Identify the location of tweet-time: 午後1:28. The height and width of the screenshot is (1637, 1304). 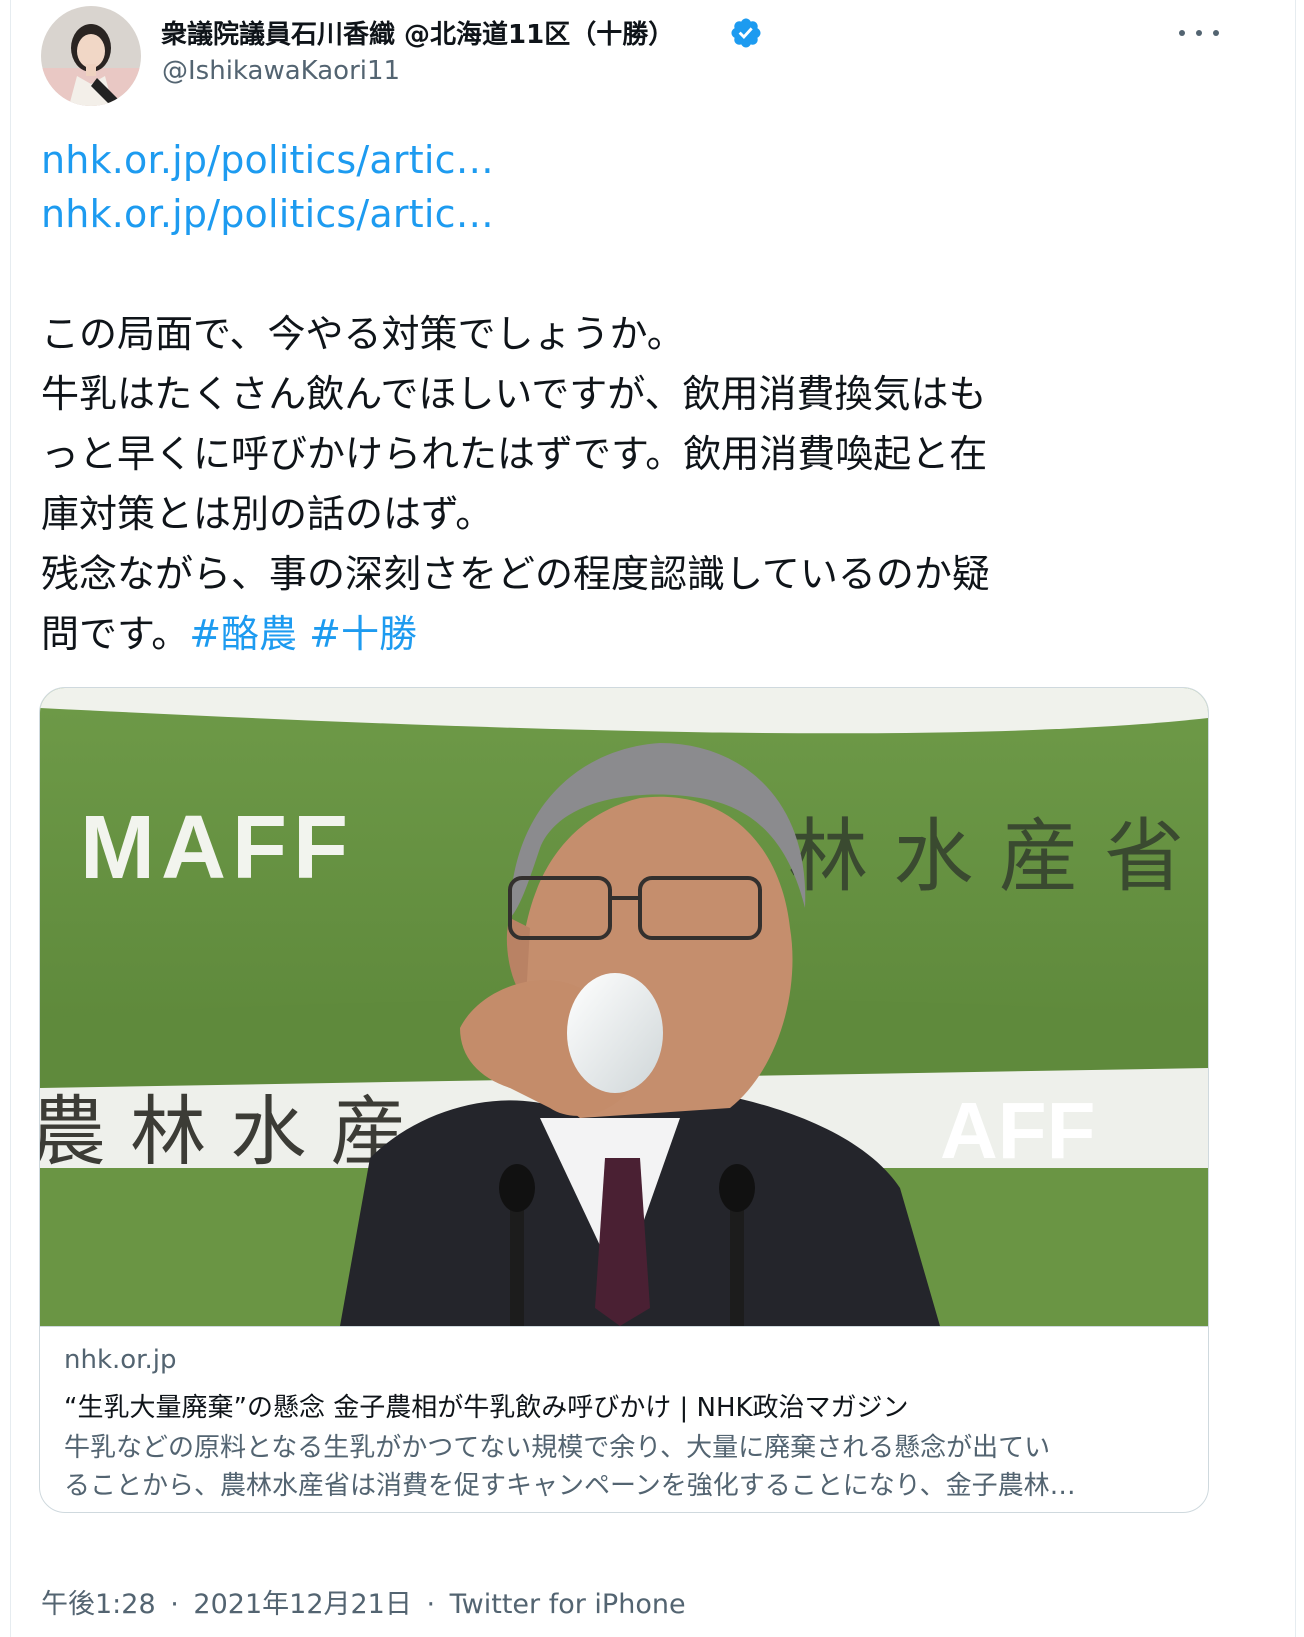
(98, 1604).